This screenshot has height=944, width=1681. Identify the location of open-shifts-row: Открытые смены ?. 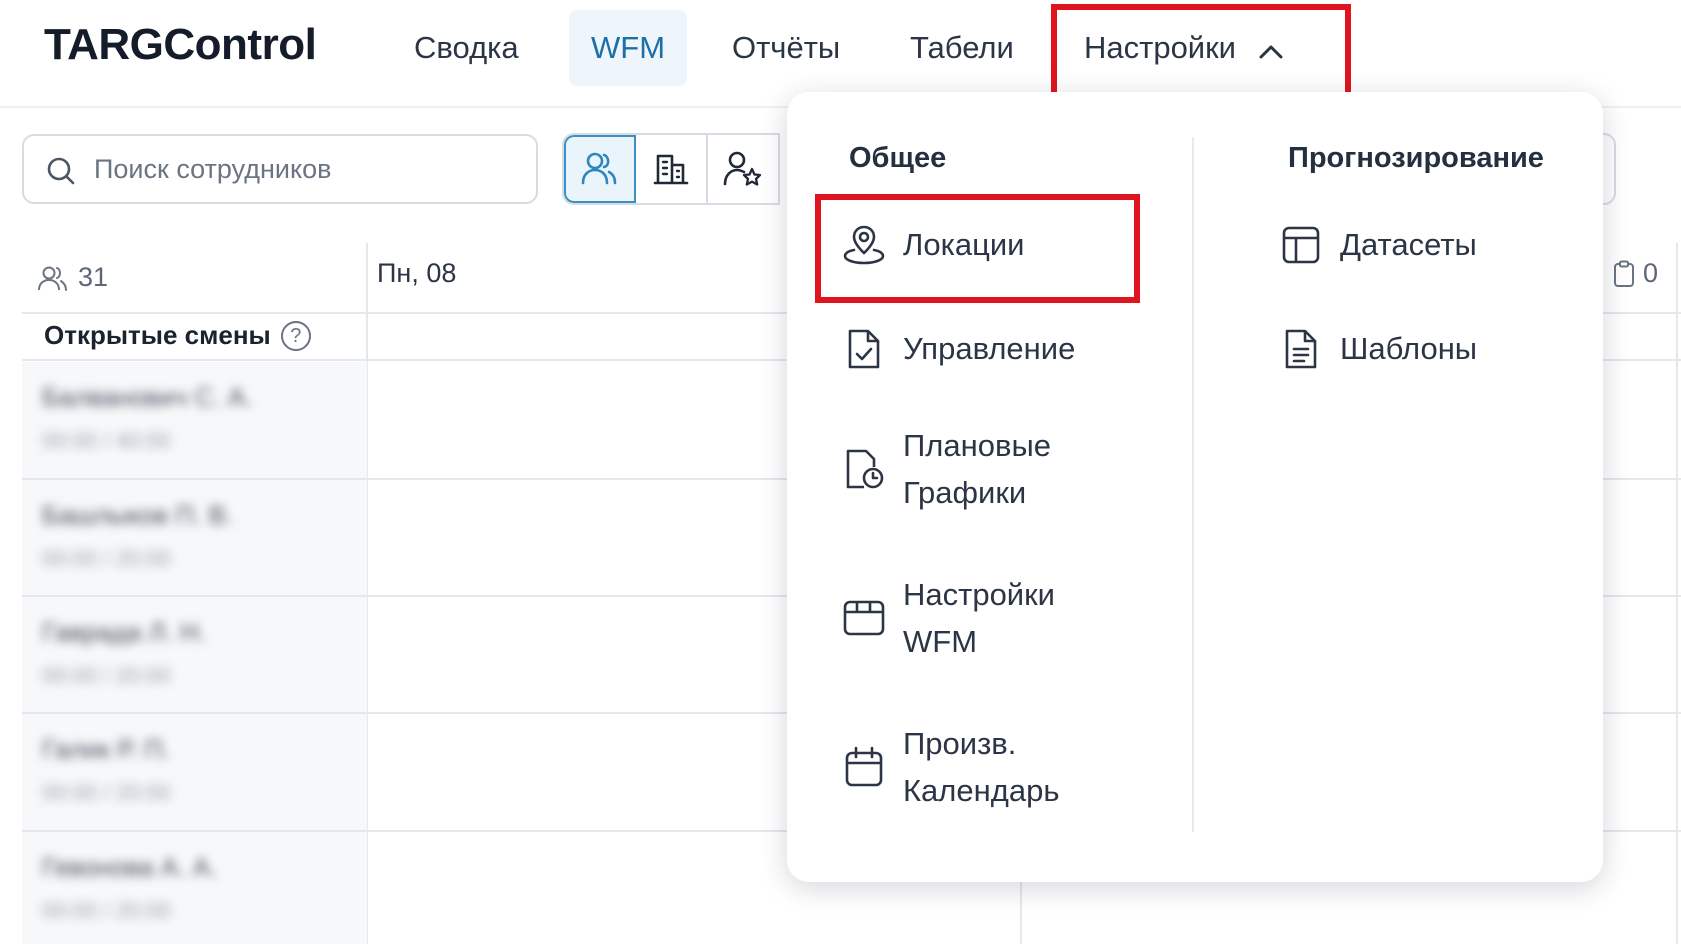
(177, 335).